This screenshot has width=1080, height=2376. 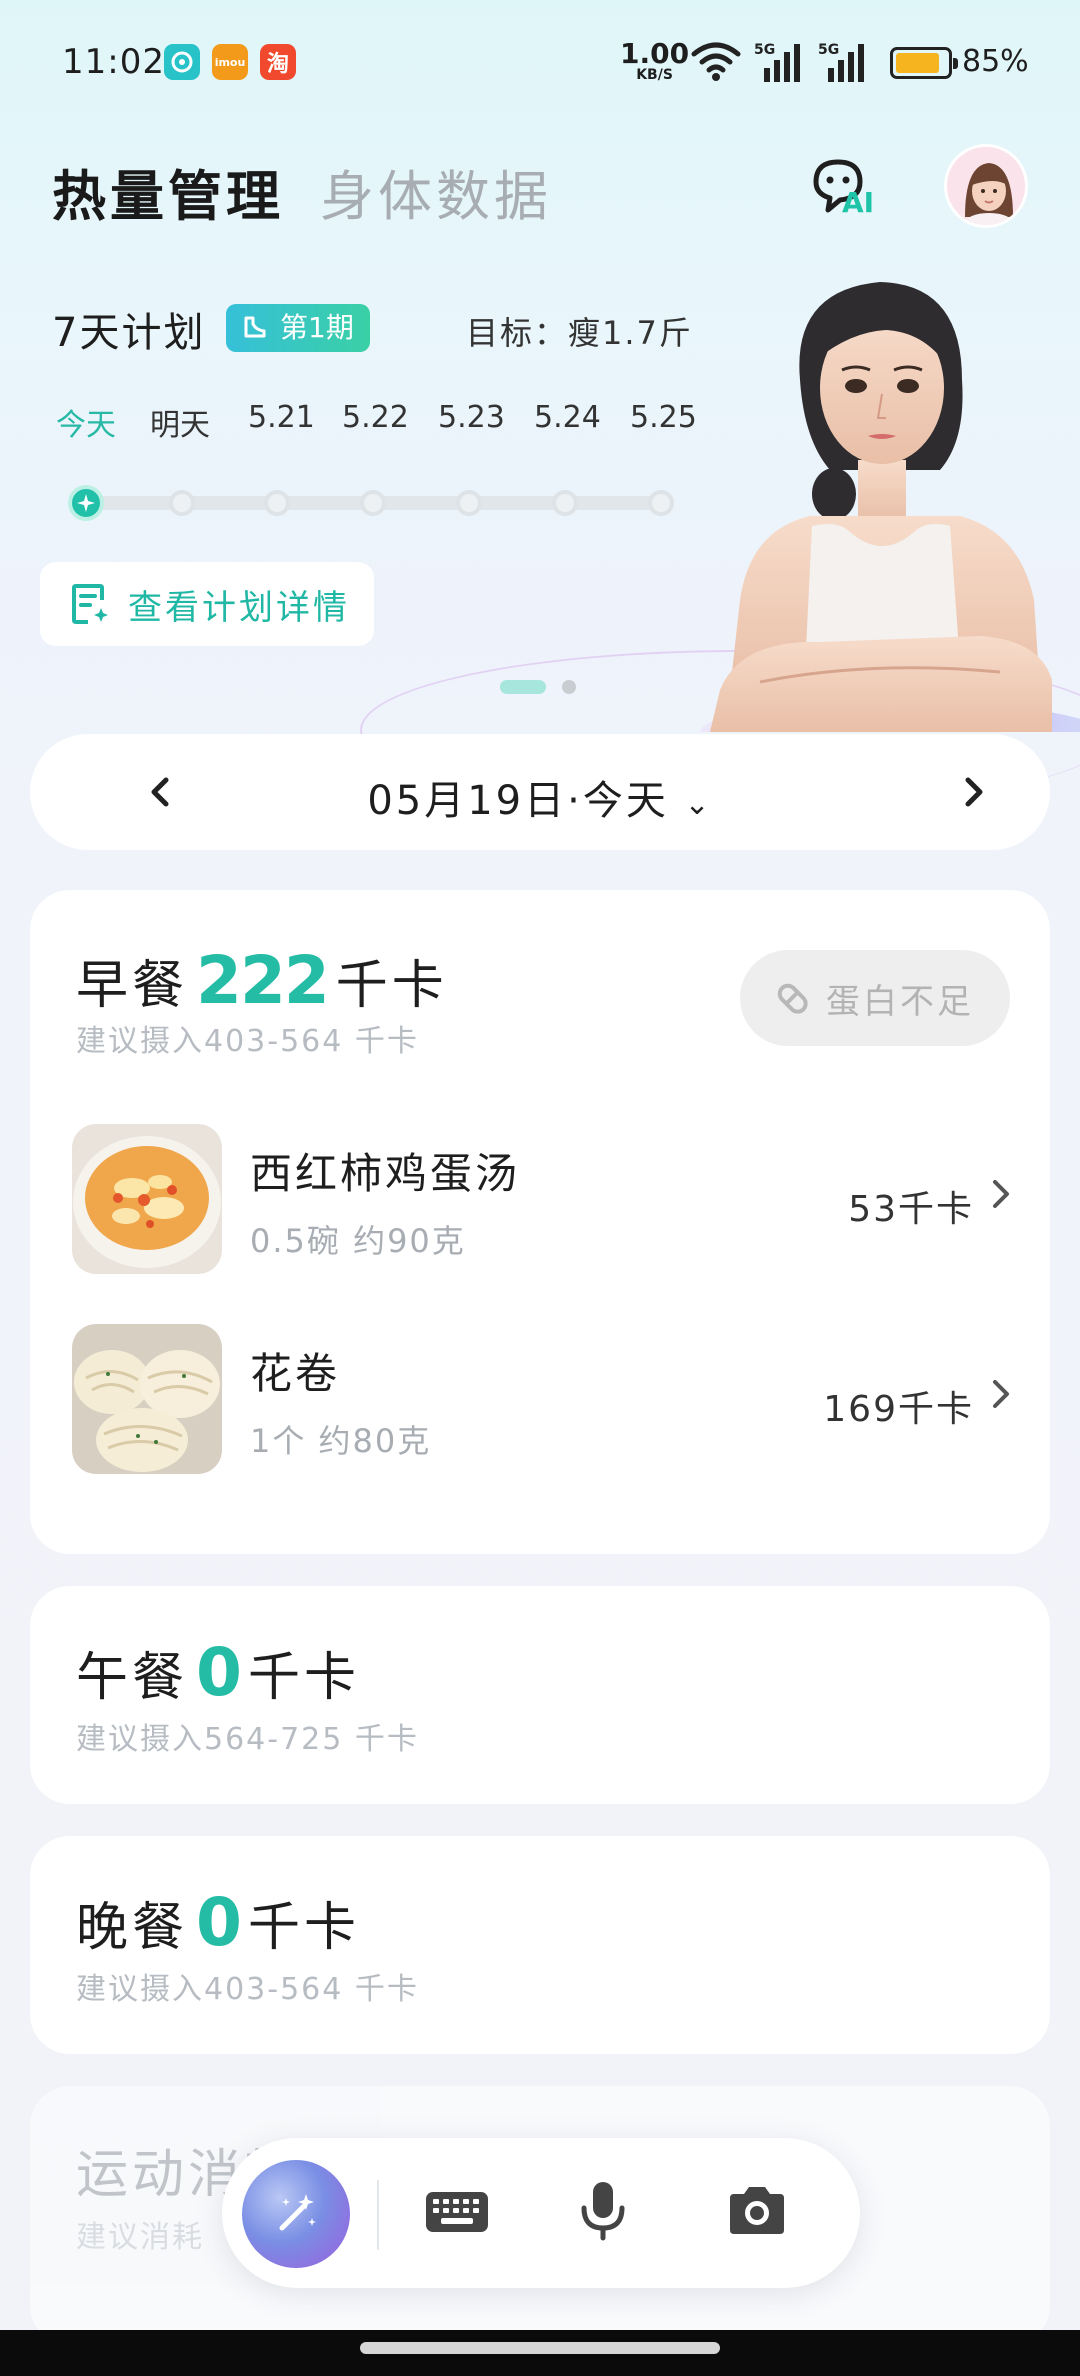 I want to click on voice-input-button, so click(x=603, y=2213).